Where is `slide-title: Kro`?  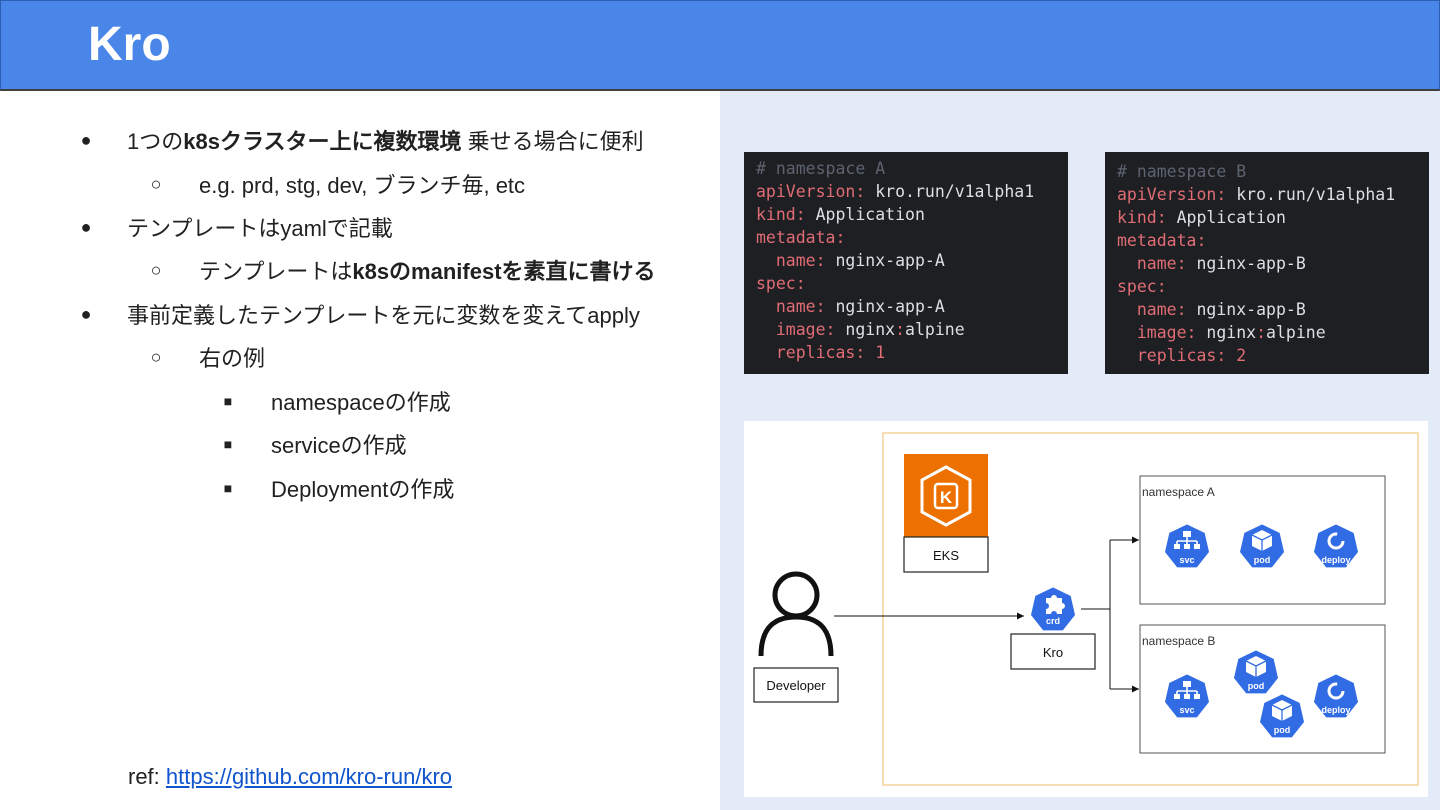
slide-title: Kro is located at coordinates (129, 44).